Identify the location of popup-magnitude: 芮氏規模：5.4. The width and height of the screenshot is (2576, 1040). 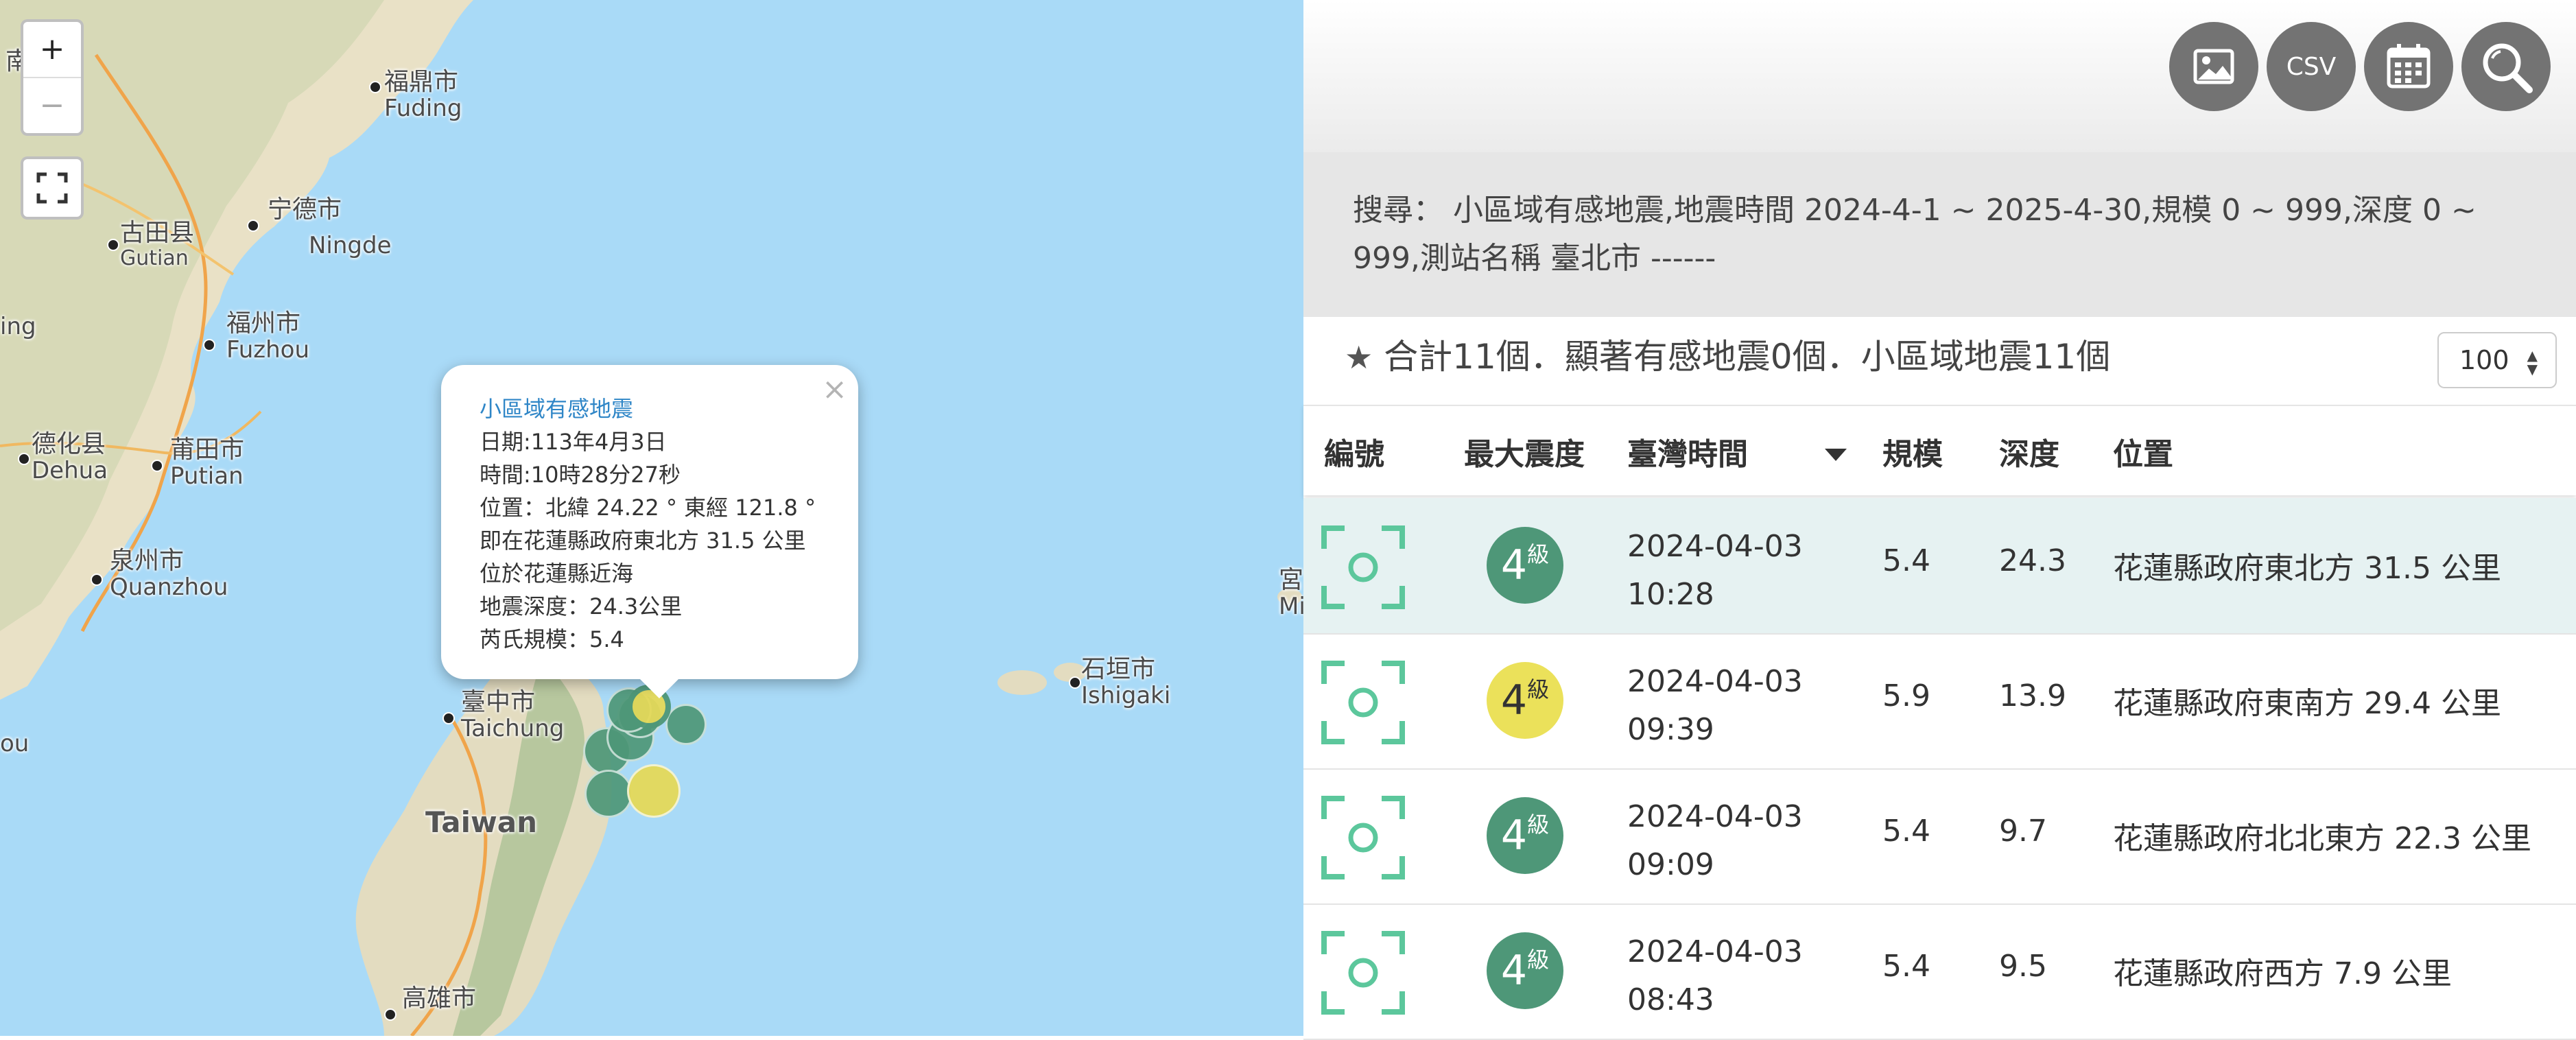
(552, 639).